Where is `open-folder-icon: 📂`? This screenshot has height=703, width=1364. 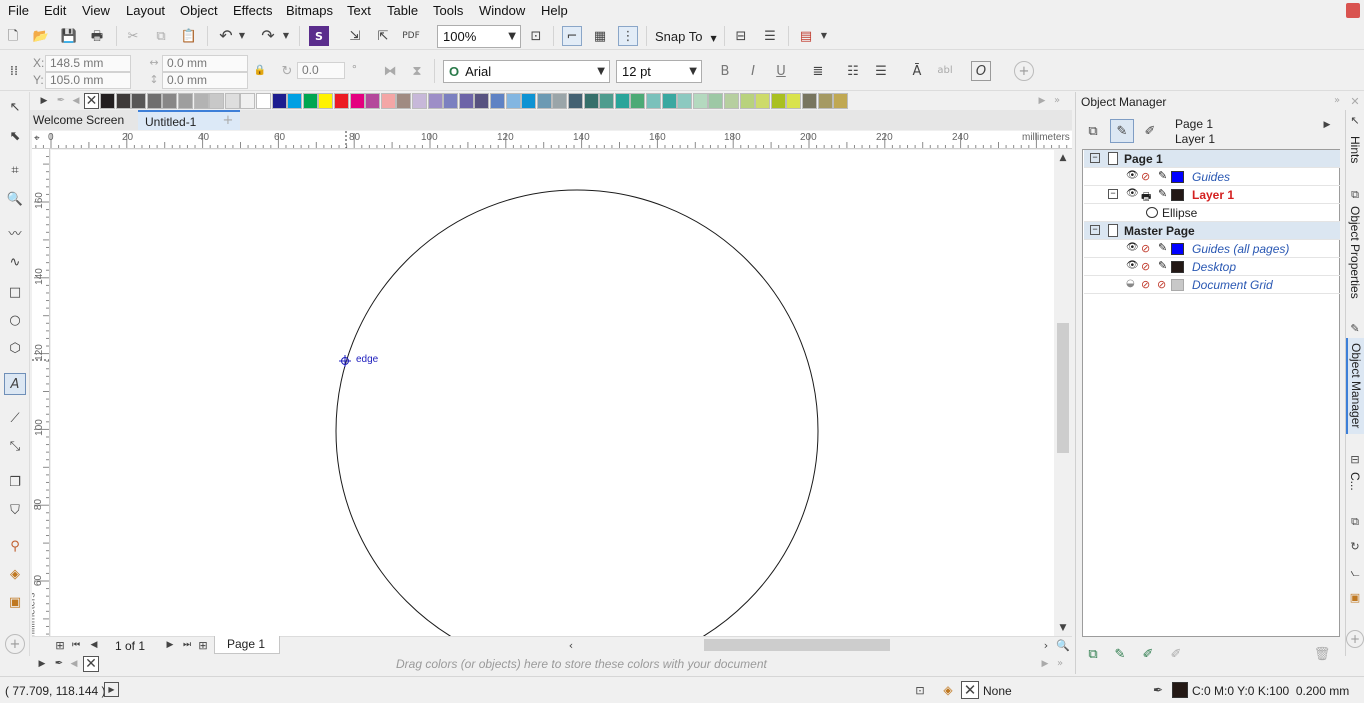
open-folder-icon: 📂 is located at coordinates (41, 36).